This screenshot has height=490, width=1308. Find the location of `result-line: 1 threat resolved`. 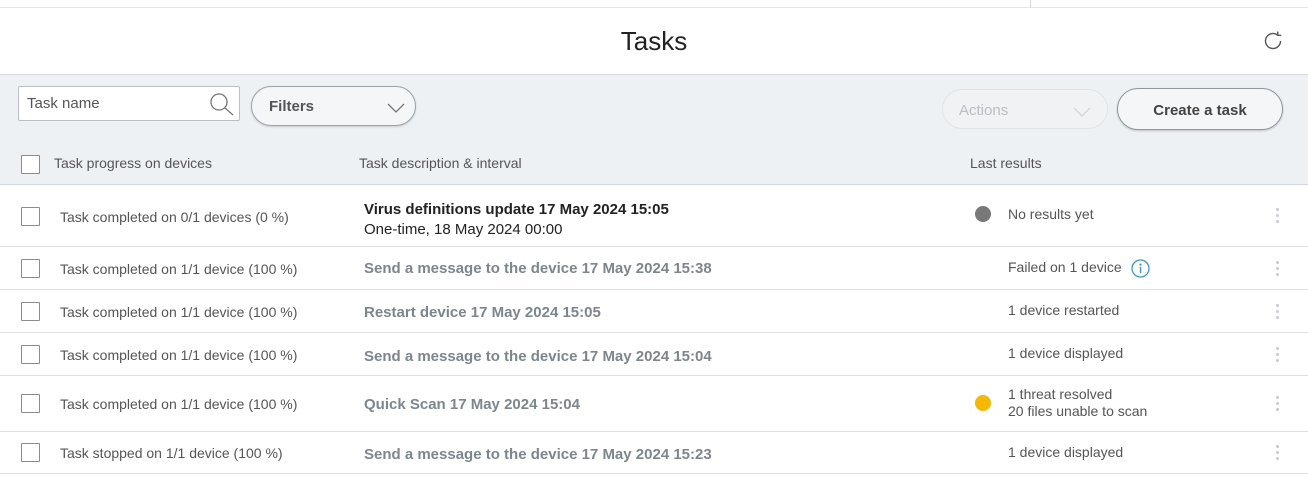

result-line: 1 threat resolved is located at coordinates (1060, 394).